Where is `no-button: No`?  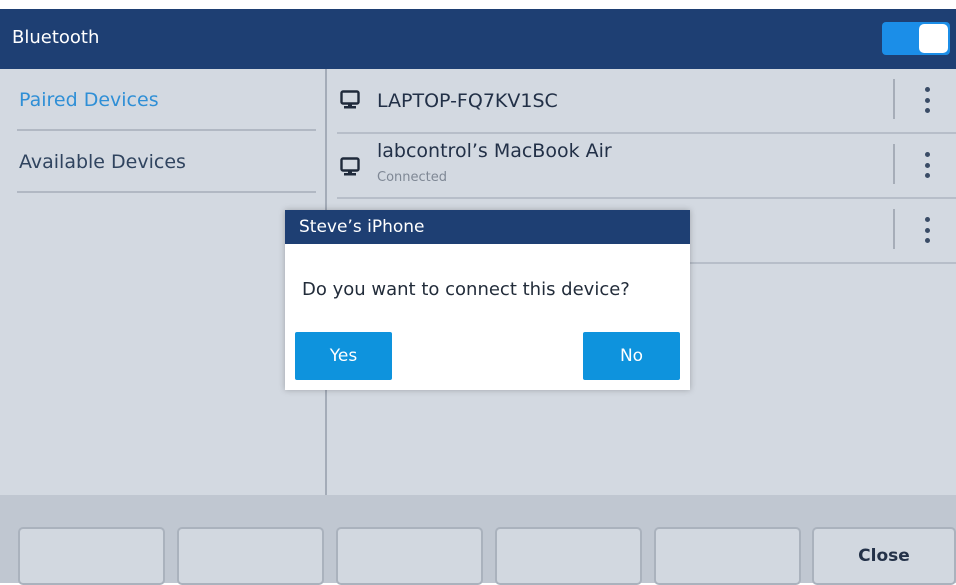 no-button: No is located at coordinates (631, 356).